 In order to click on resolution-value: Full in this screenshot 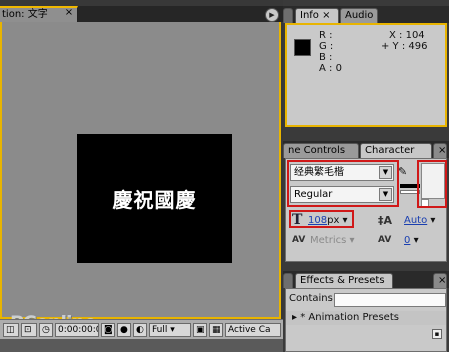, I will do `click(160, 330)`.